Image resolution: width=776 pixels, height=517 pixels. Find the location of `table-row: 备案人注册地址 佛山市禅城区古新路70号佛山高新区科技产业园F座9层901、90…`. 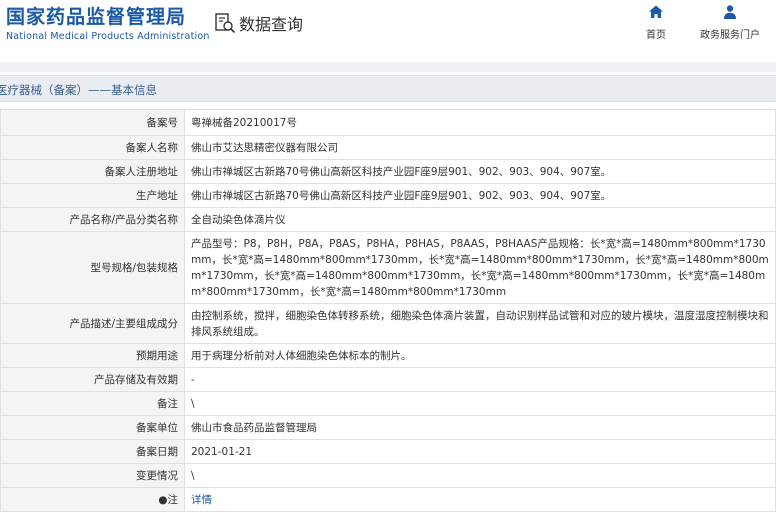

table-row: 备案人注册地址 佛山市禅城区古新路70号佛山高新区科技产业园F座9层901、90… is located at coordinates (388, 171).